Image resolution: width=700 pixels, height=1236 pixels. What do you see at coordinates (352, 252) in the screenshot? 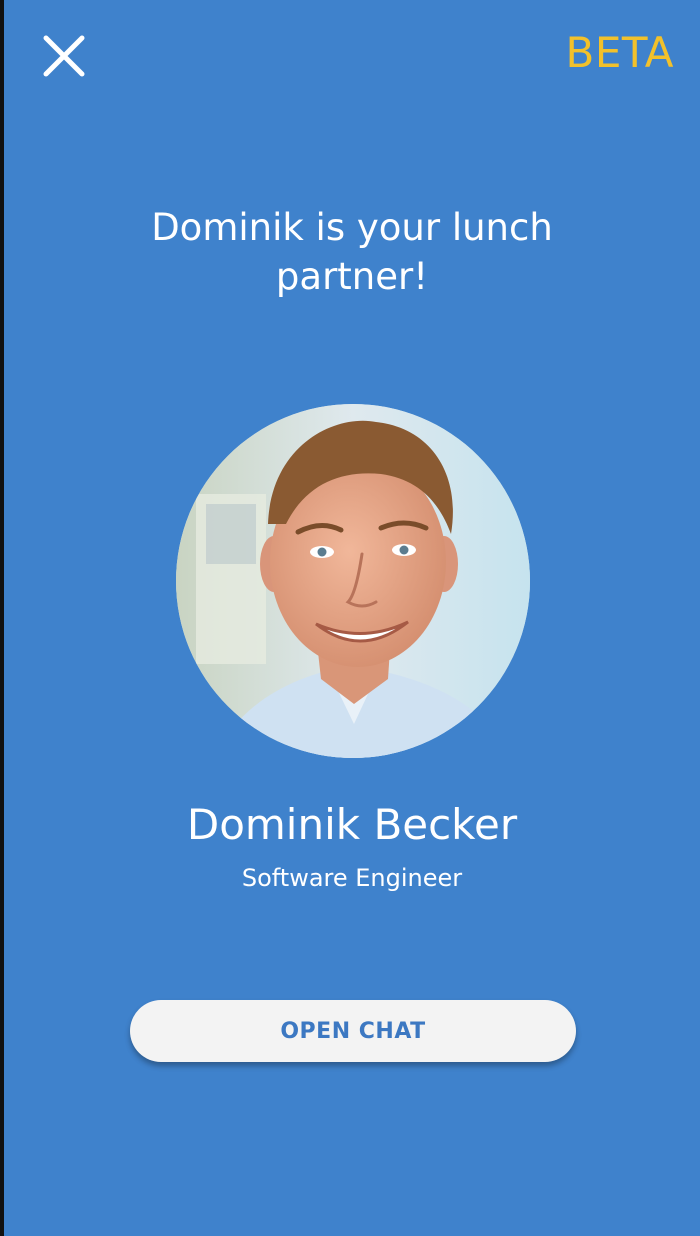
I see `match-headline: Dominik is your lunch partner!` at bounding box center [352, 252].